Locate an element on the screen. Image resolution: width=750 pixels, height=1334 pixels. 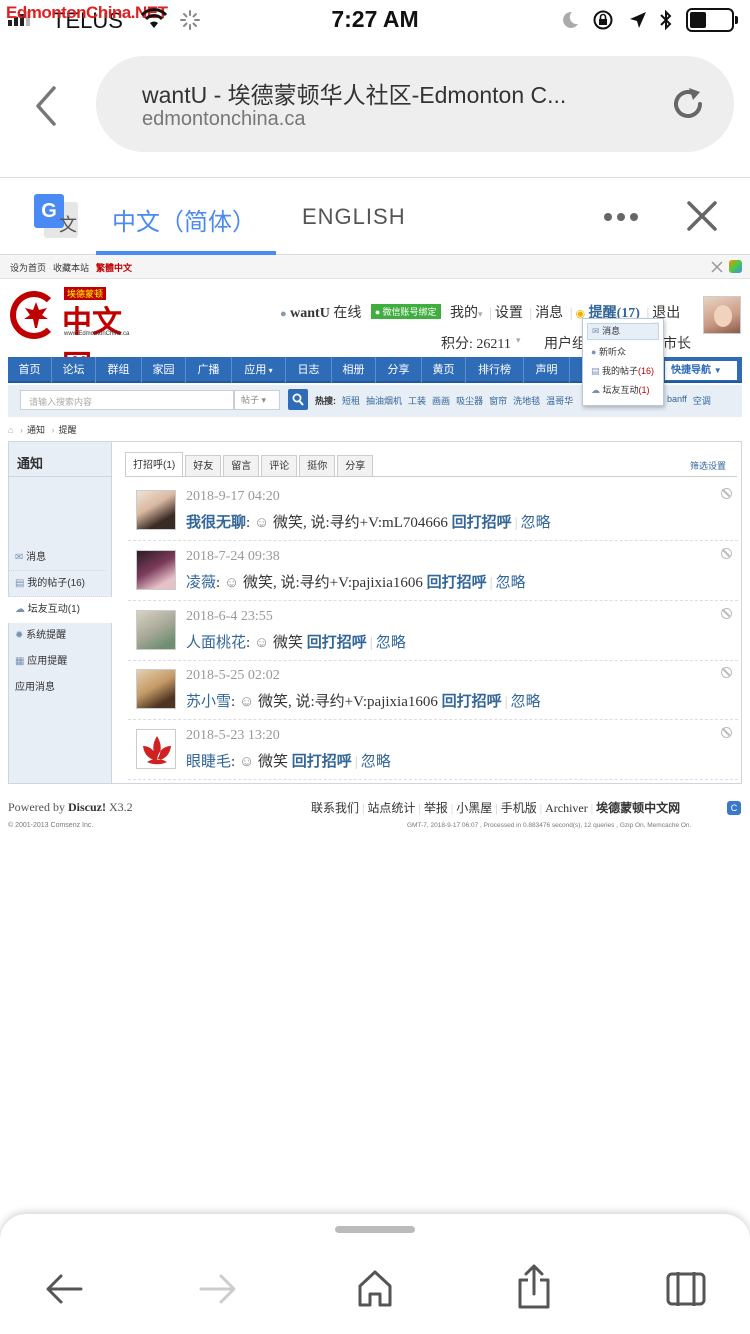
breadcrumb-reminder: 提醒 is located at coordinates (67, 430).